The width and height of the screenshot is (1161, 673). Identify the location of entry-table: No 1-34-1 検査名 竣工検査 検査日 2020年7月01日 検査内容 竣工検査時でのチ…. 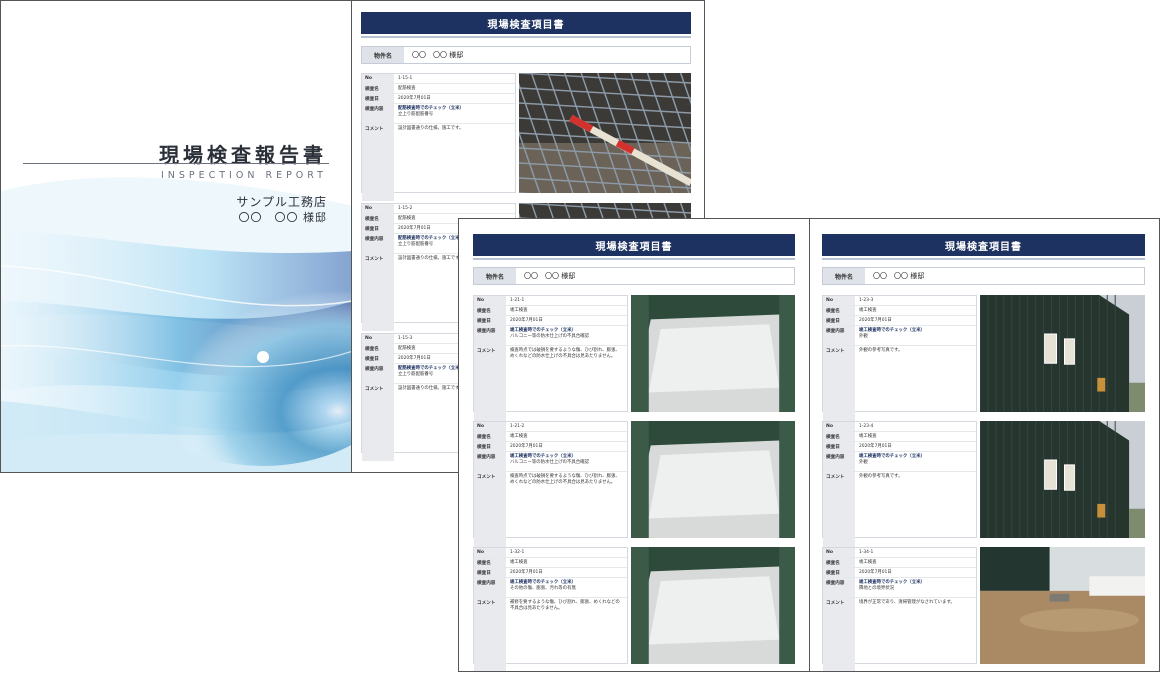
(899, 609).